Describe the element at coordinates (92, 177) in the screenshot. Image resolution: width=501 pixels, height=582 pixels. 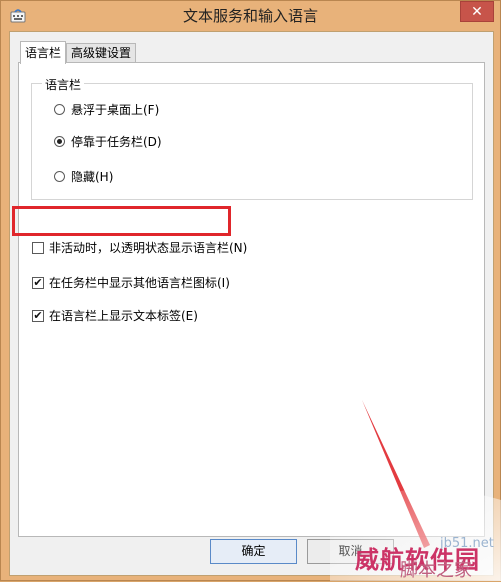
I see `radio-label: 隐藏(H)` at that location.